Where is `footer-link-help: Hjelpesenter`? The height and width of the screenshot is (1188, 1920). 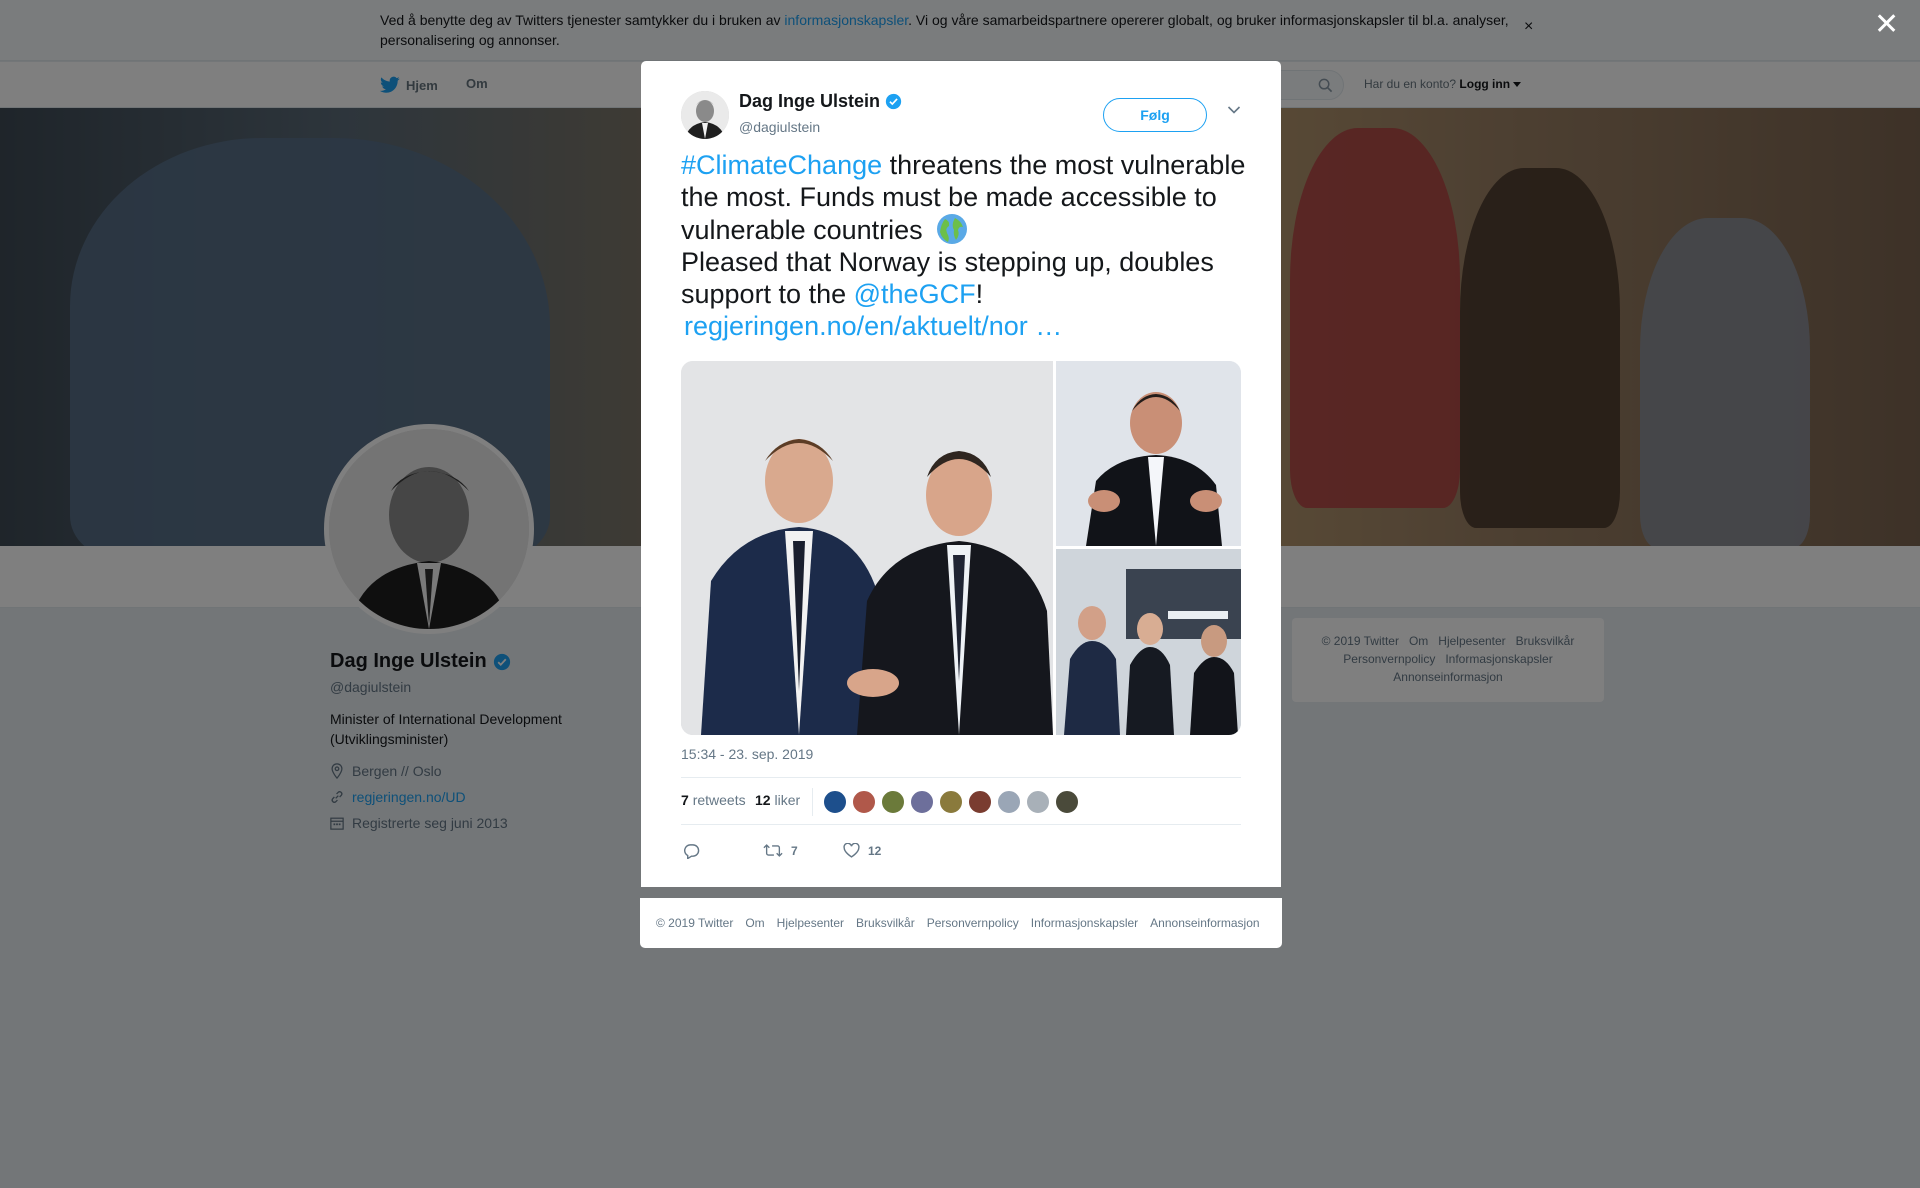
footer-link-help: Hjelpesenter is located at coordinates (810, 923).